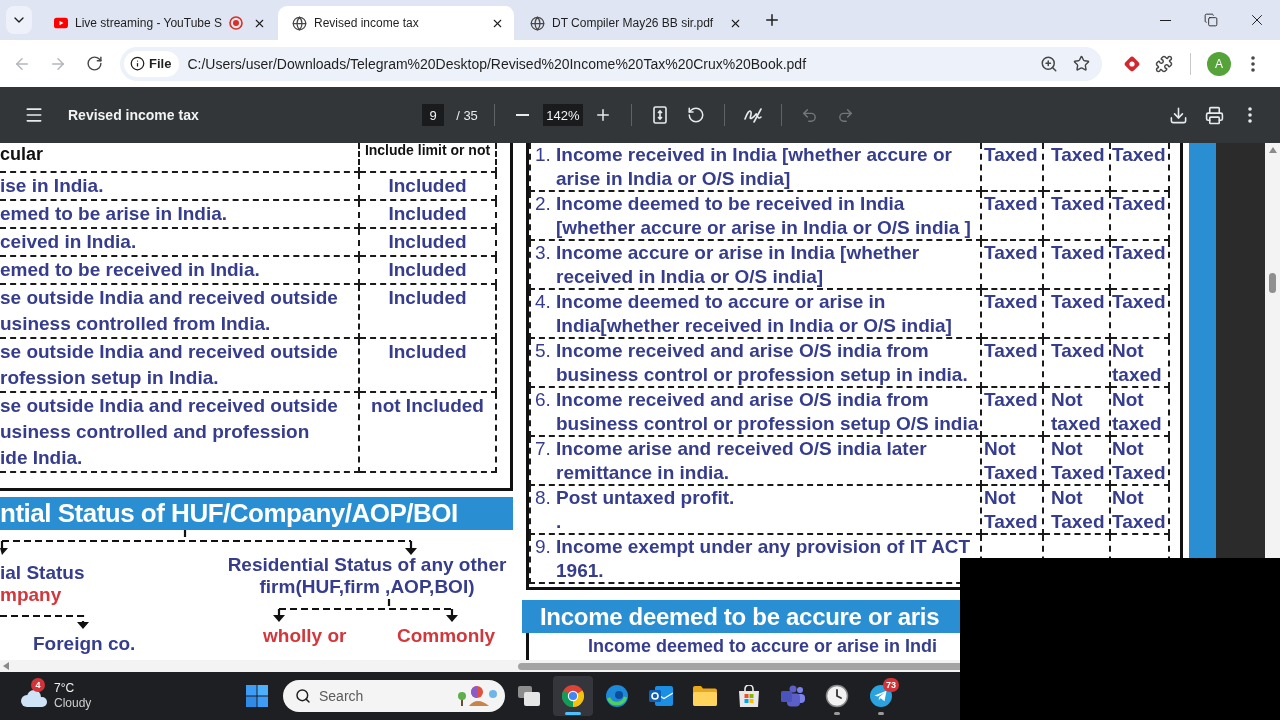 The image size is (1280, 720). I want to click on people-icon, so click(793, 696).